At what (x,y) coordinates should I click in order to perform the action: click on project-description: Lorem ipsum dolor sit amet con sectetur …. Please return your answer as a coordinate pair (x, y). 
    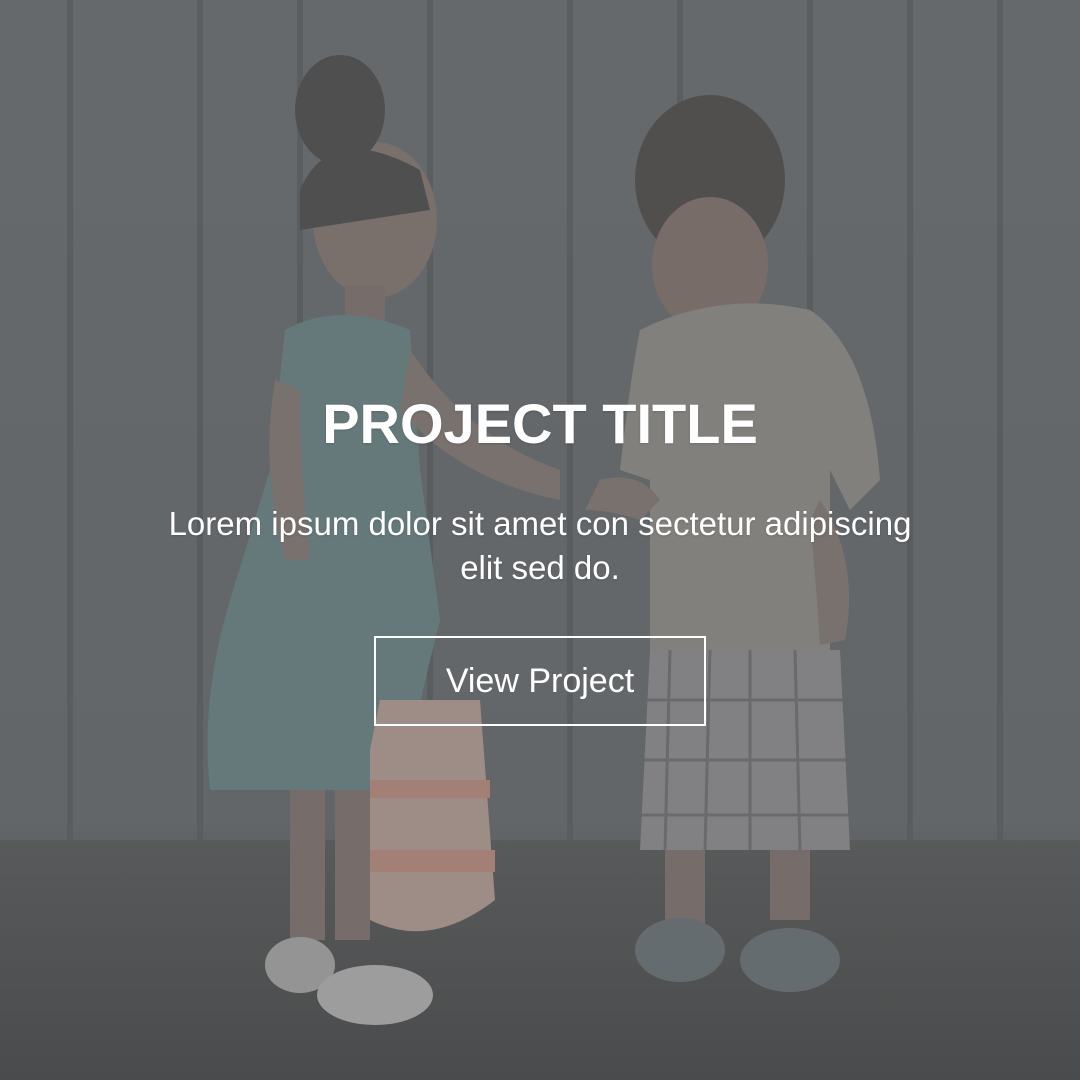
    Looking at the image, I should click on (540, 545).